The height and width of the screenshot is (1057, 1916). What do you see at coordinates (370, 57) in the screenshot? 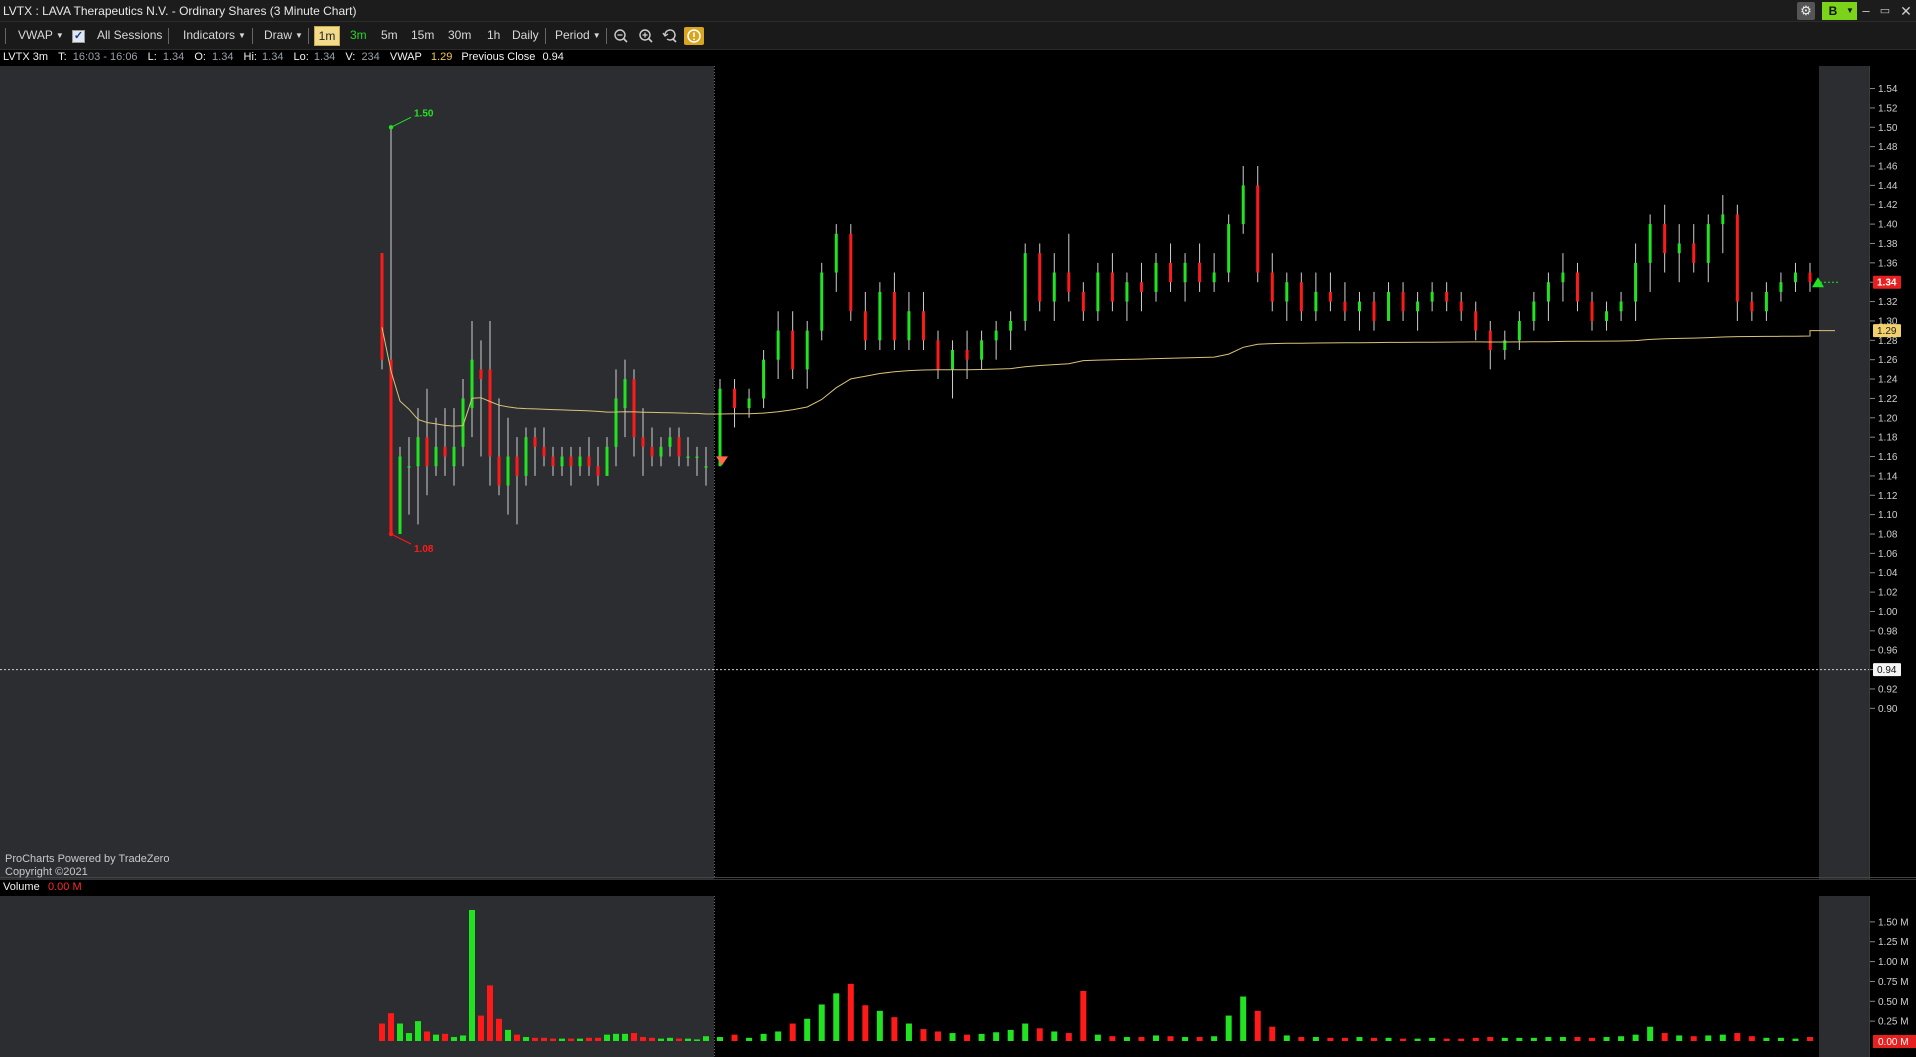
I see `volume-value: 234` at bounding box center [370, 57].